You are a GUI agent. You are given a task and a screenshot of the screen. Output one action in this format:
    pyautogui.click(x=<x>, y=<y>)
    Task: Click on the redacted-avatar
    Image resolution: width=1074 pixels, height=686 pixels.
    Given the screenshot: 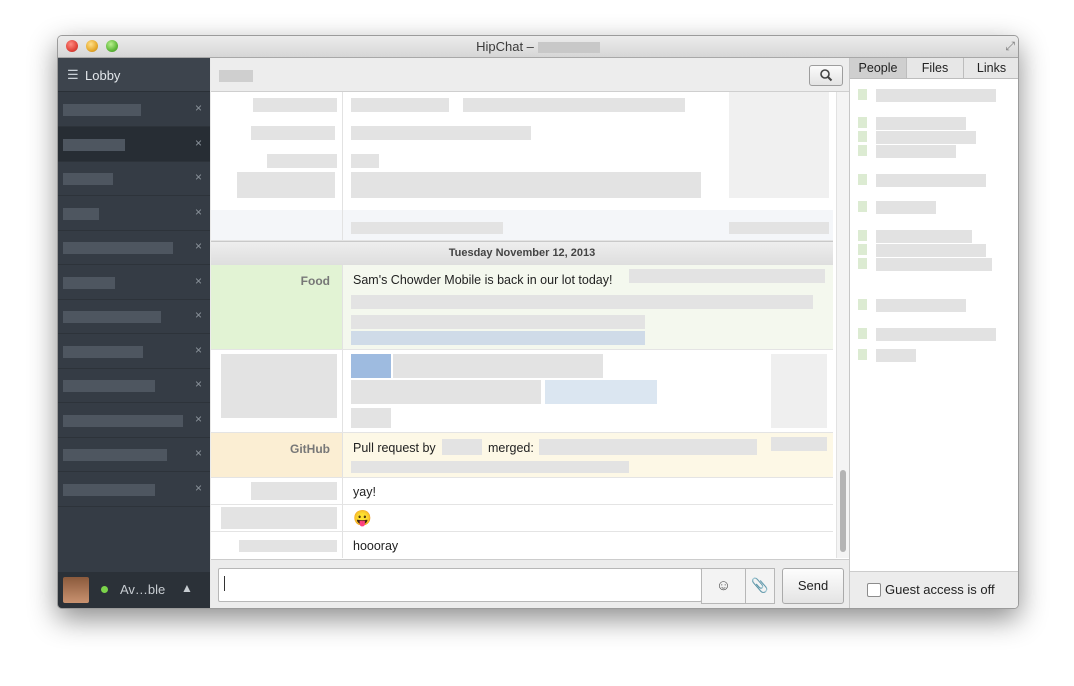 What is the action you would take?
    pyautogui.click(x=371, y=366)
    